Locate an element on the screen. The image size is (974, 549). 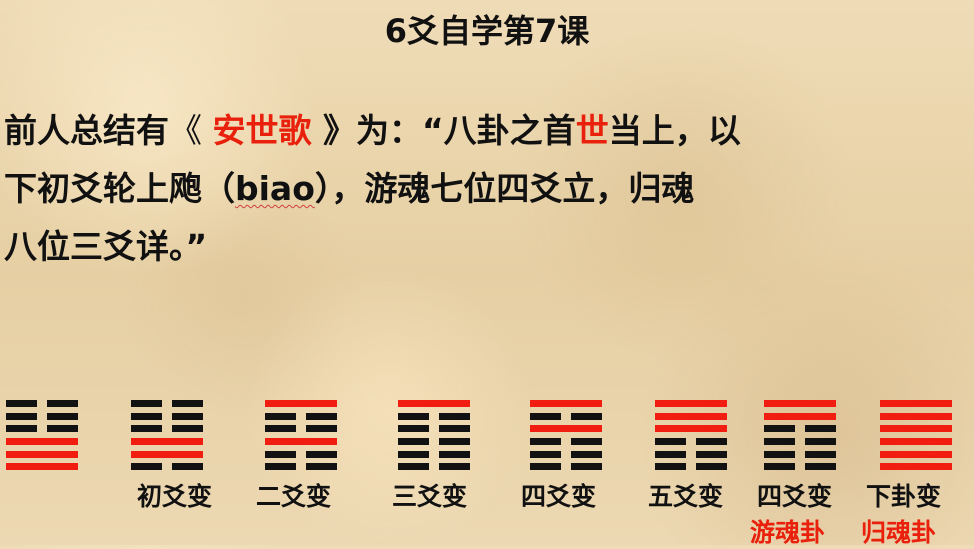
hexagram-label: 二爻变 is located at coordinates (294, 496).